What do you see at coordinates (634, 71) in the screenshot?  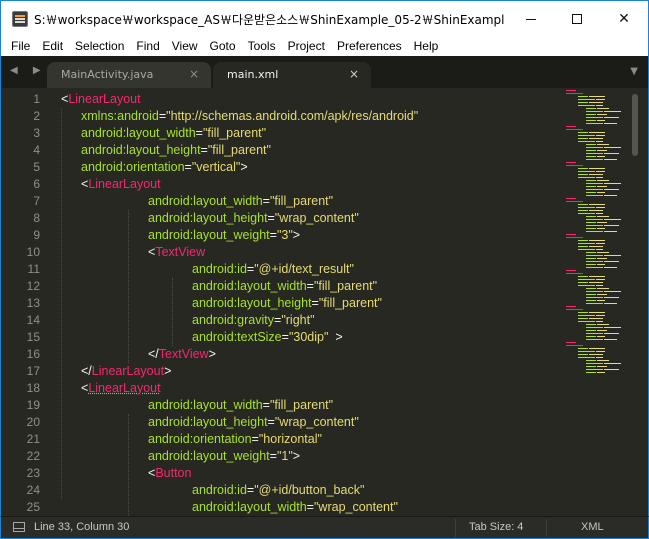 I see `tab-dropdown-icon: ▼` at bounding box center [634, 71].